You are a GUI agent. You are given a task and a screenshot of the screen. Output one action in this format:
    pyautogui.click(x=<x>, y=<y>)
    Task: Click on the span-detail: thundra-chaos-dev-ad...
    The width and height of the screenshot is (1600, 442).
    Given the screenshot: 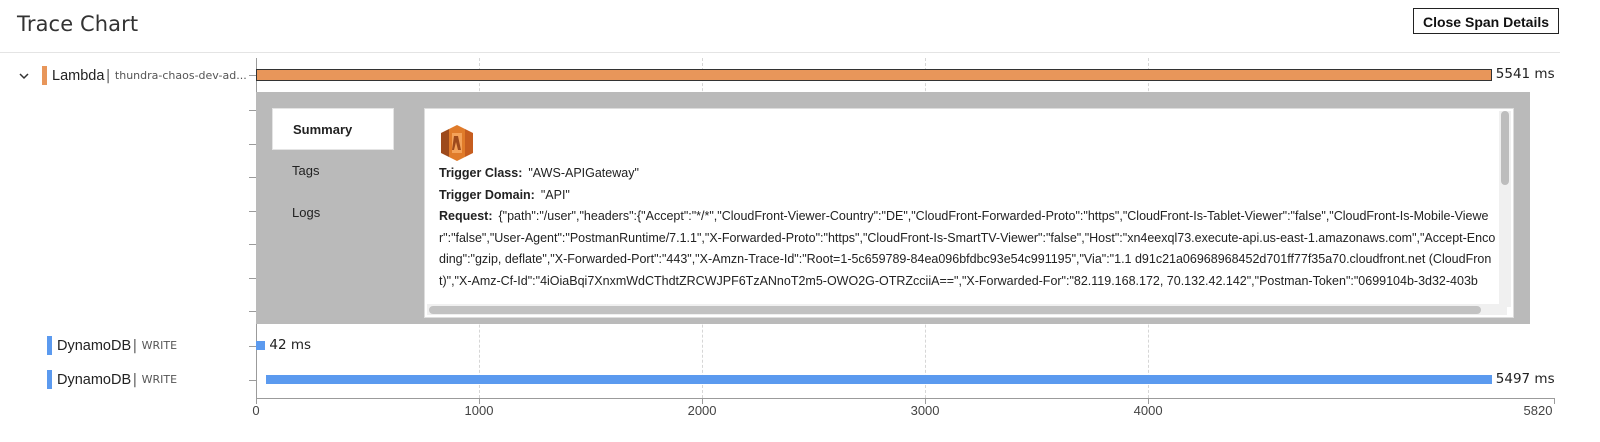 What is the action you would take?
    pyautogui.click(x=180, y=75)
    